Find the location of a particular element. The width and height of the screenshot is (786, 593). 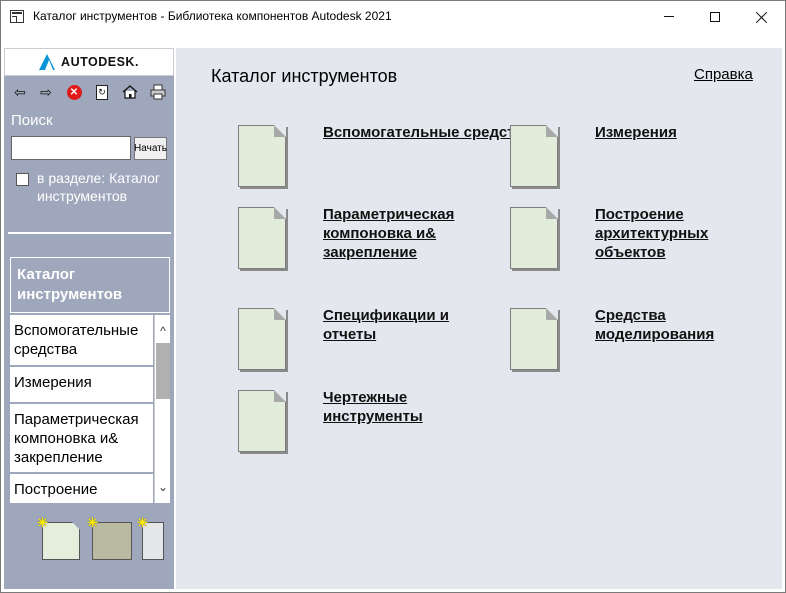

page-title: Каталог инструментов is located at coordinates (304, 76).